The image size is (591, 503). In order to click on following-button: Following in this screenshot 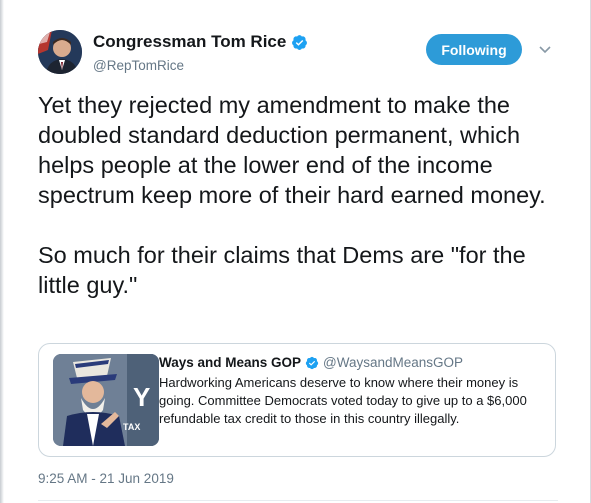, I will do `click(474, 49)`.